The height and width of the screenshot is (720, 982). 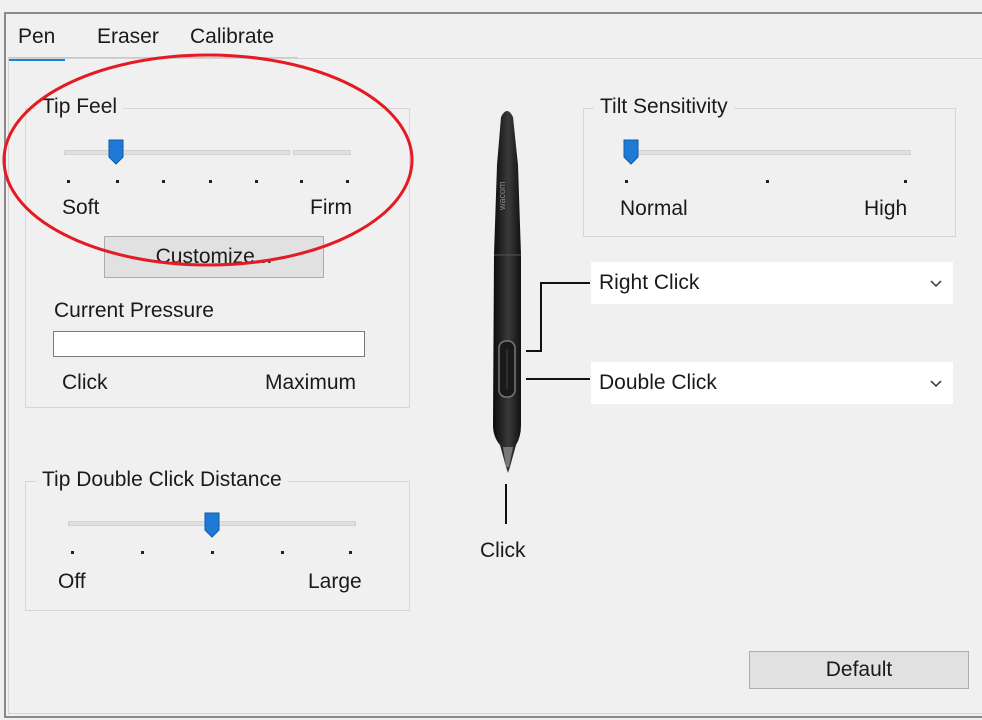 What do you see at coordinates (208, 160) in the screenshot?
I see `highlight-ring` at bounding box center [208, 160].